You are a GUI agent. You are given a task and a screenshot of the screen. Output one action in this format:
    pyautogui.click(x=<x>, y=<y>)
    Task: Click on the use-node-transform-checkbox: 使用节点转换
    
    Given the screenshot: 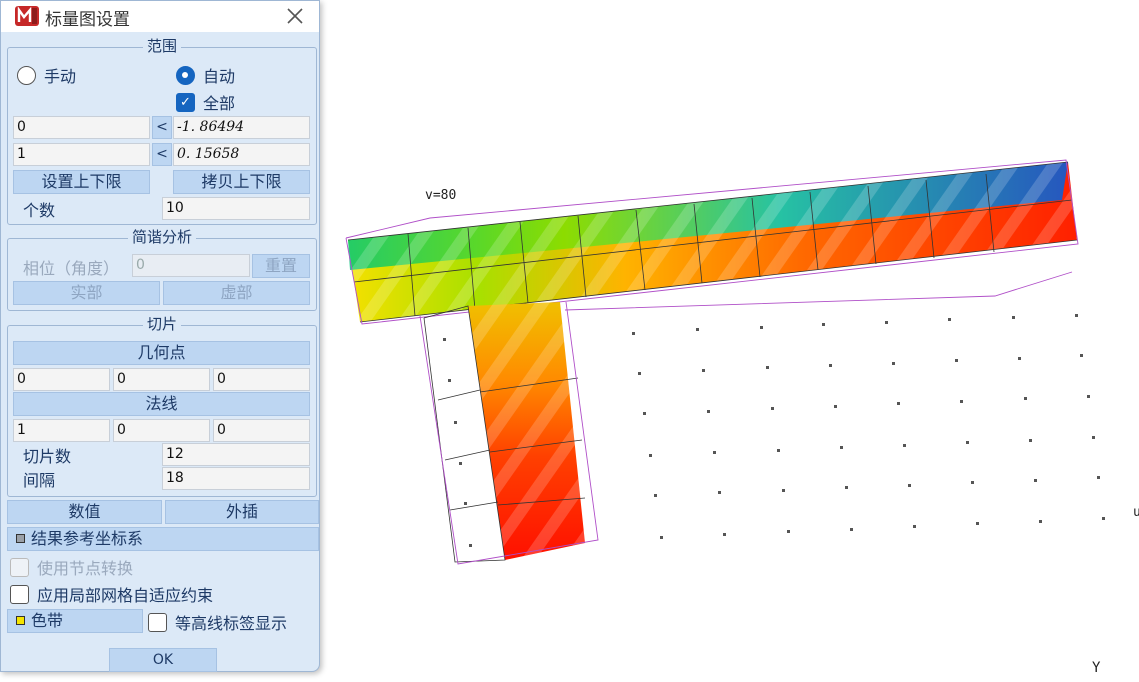 What is the action you would take?
    pyautogui.click(x=71, y=567)
    